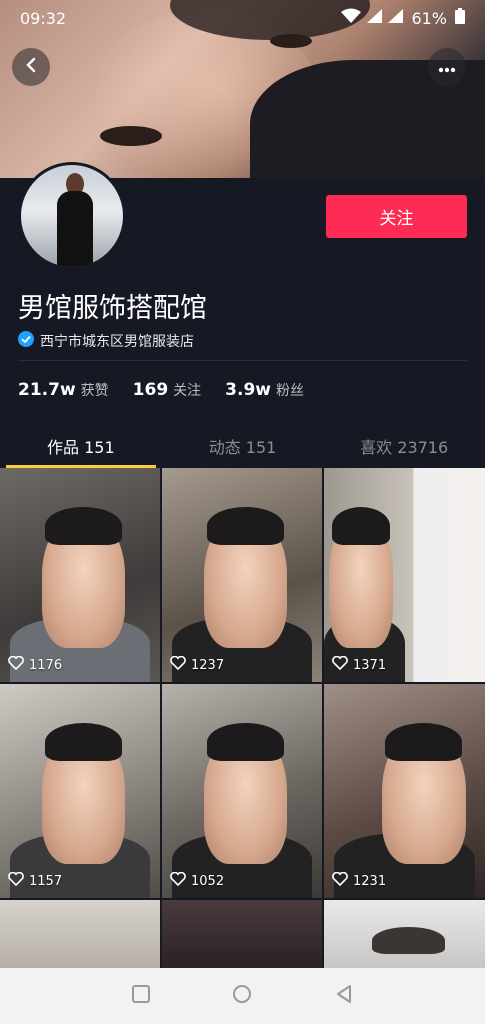  Describe the element at coordinates (80, 575) in the screenshot. I see `video-thumbnail: 1176` at that location.